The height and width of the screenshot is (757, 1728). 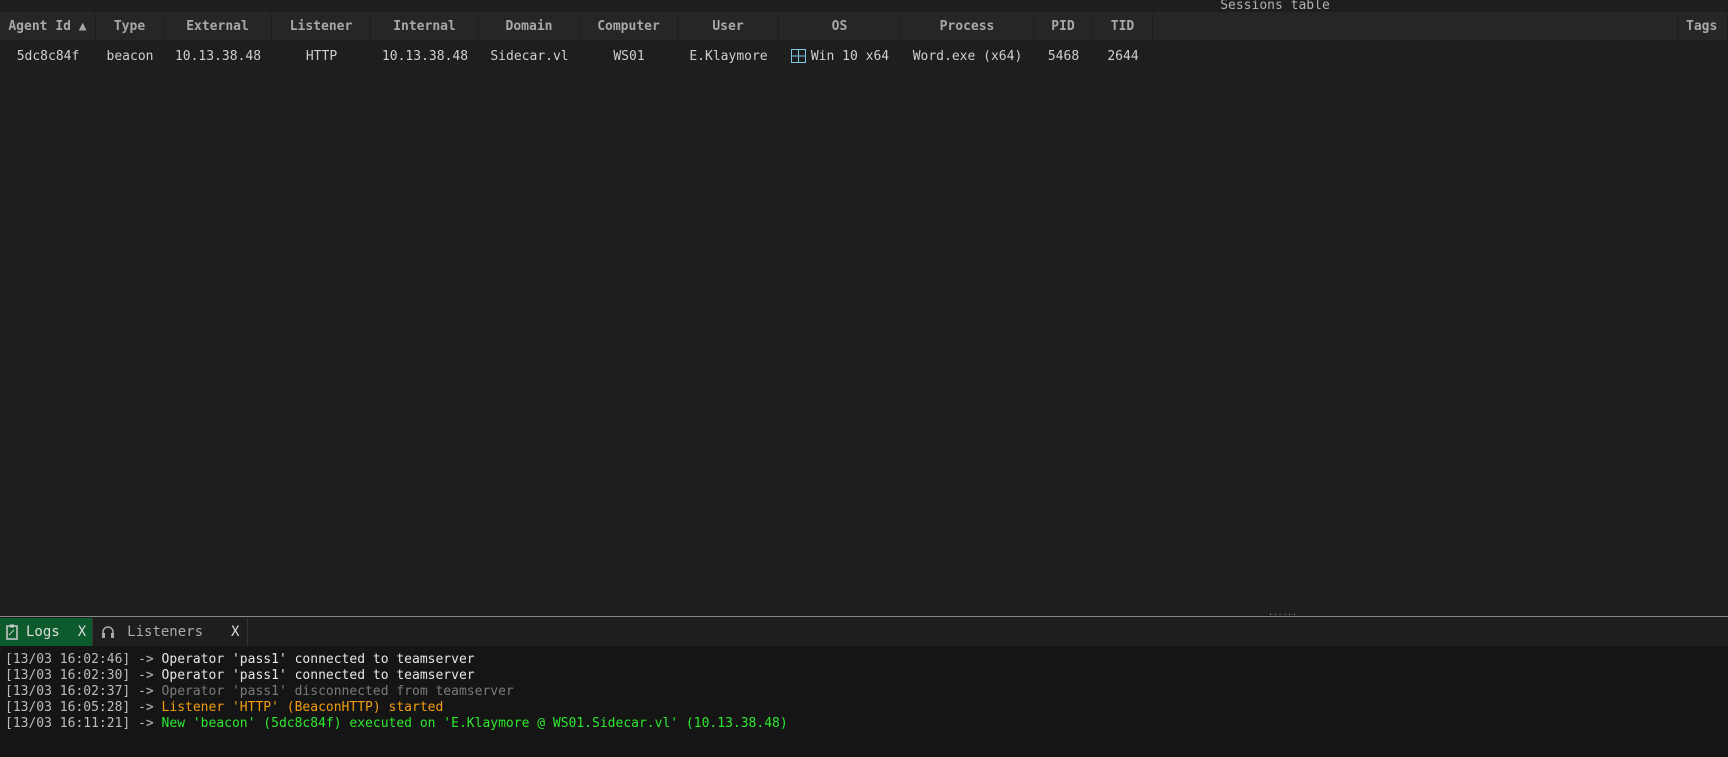 What do you see at coordinates (218, 26) in the screenshot?
I see `column-header: External` at bounding box center [218, 26].